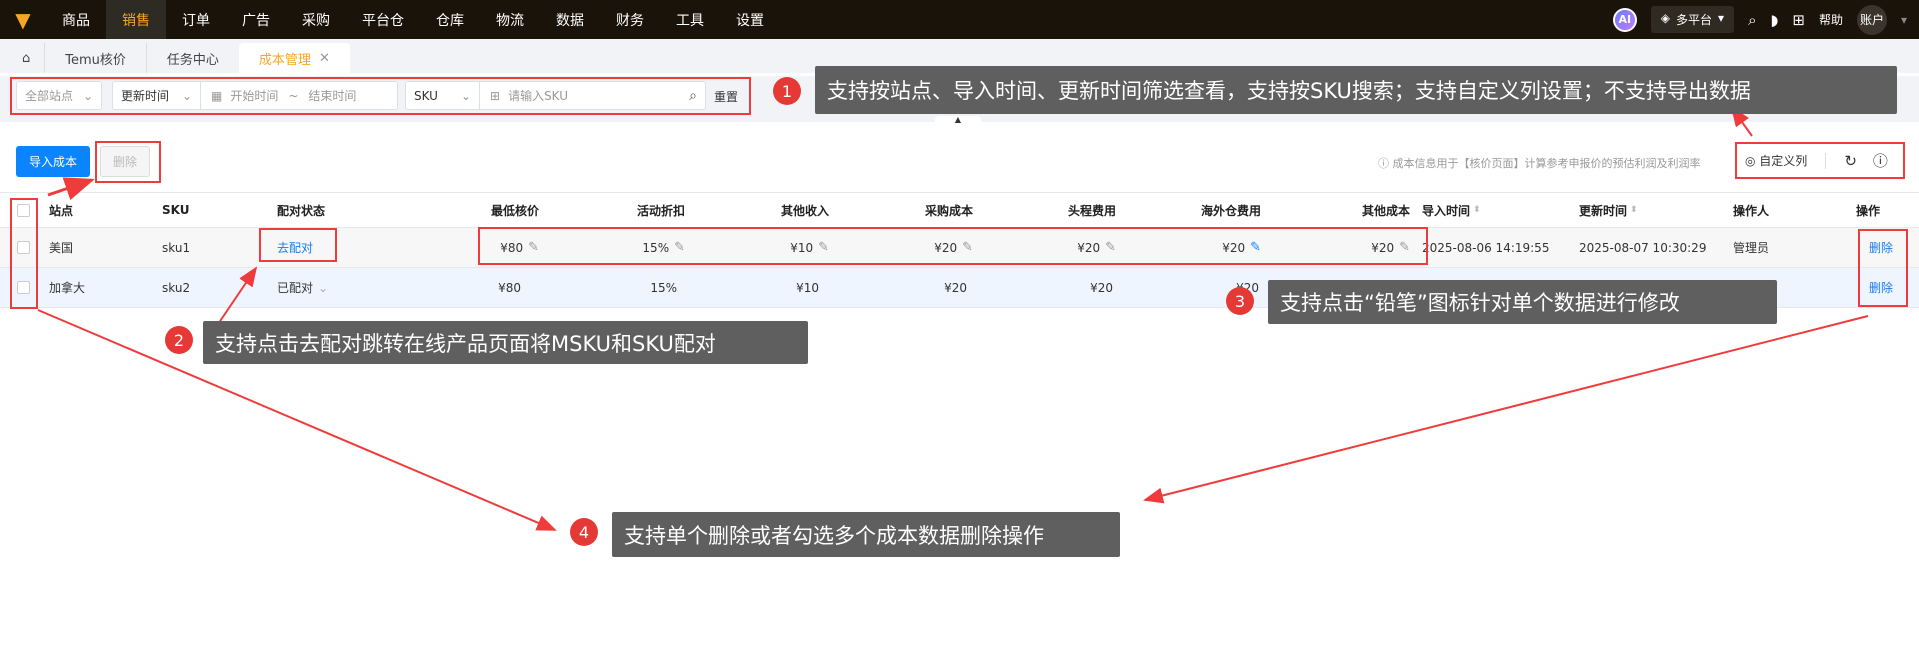 This screenshot has width=1919, height=654. I want to click on import-cost-button: 导入成本, so click(53, 161).